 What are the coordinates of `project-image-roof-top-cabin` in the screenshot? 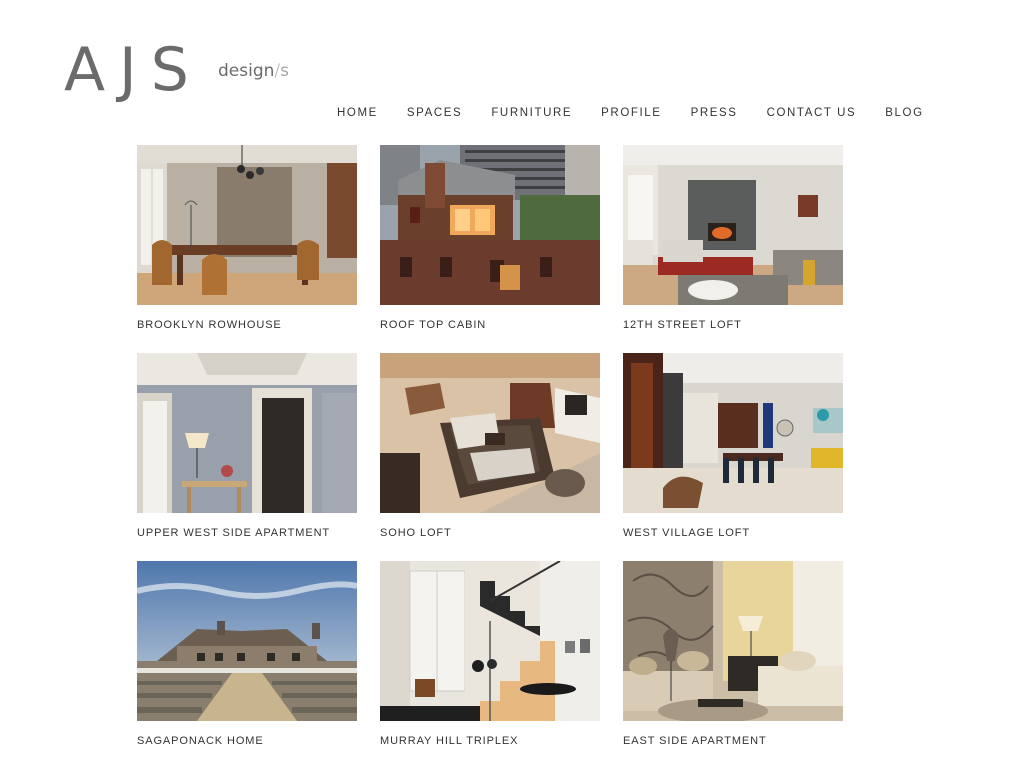 It's located at (490, 225).